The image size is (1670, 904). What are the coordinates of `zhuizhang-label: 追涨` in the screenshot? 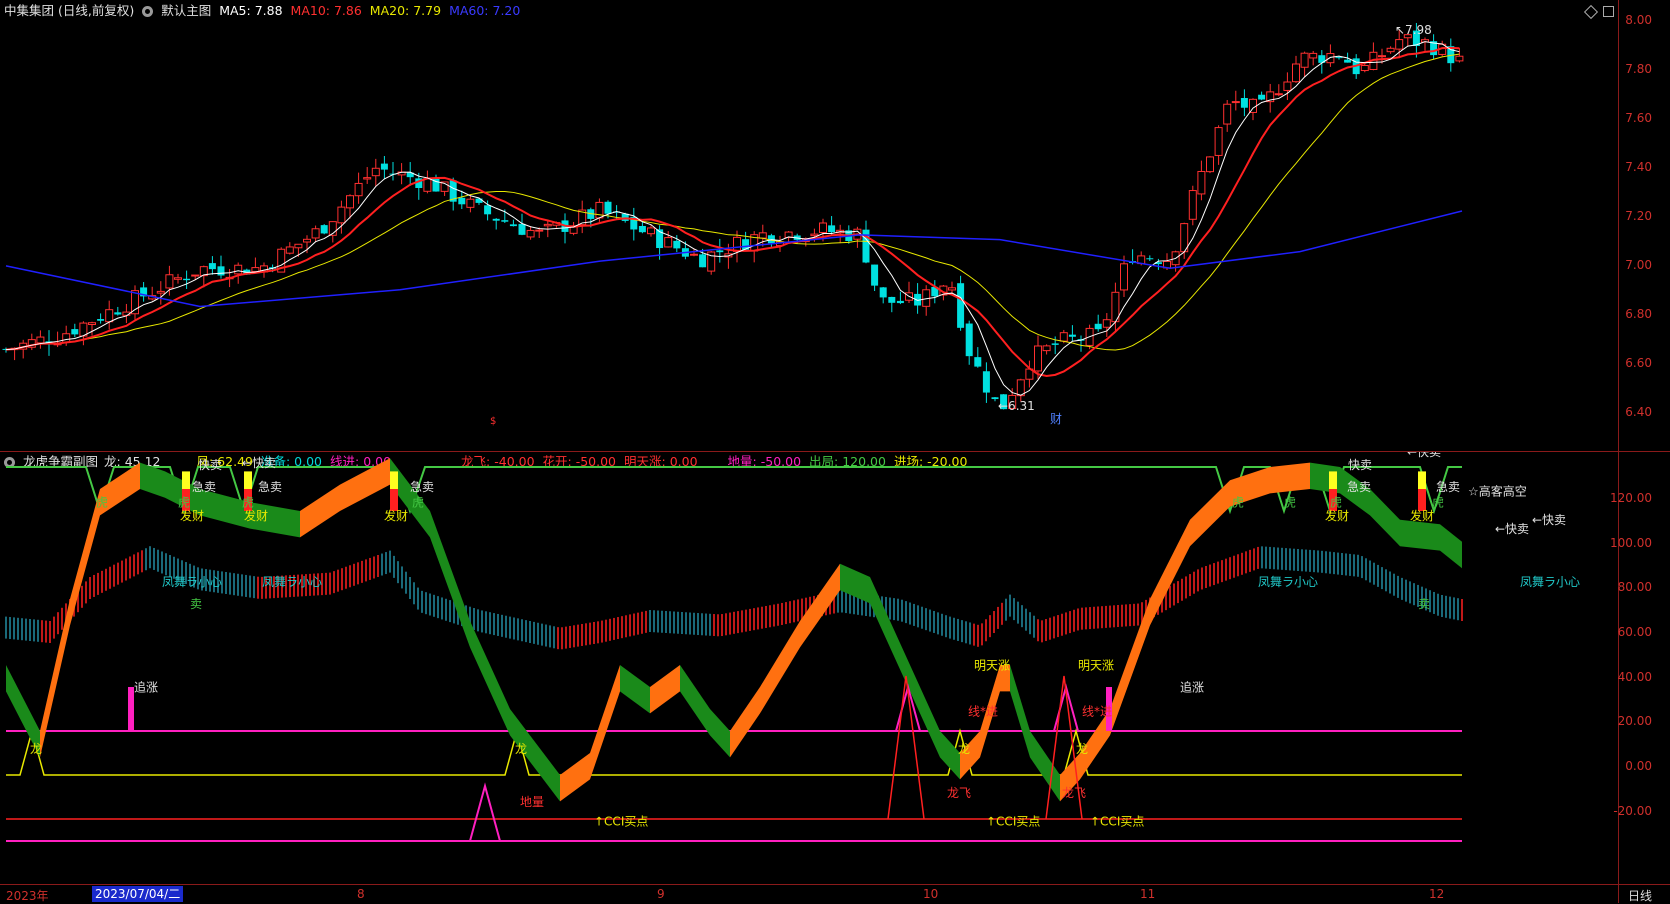 It's located at (146, 686).